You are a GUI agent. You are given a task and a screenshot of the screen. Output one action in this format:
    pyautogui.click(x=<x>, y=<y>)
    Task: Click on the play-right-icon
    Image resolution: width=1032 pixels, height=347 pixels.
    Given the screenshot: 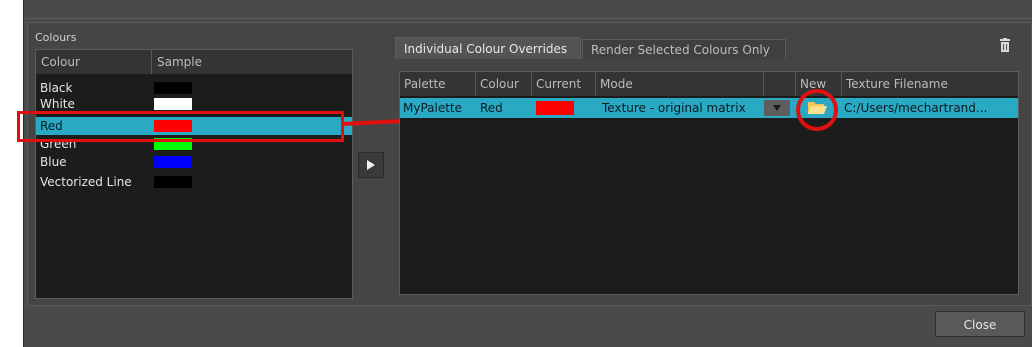 What is the action you would take?
    pyautogui.click(x=371, y=165)
    